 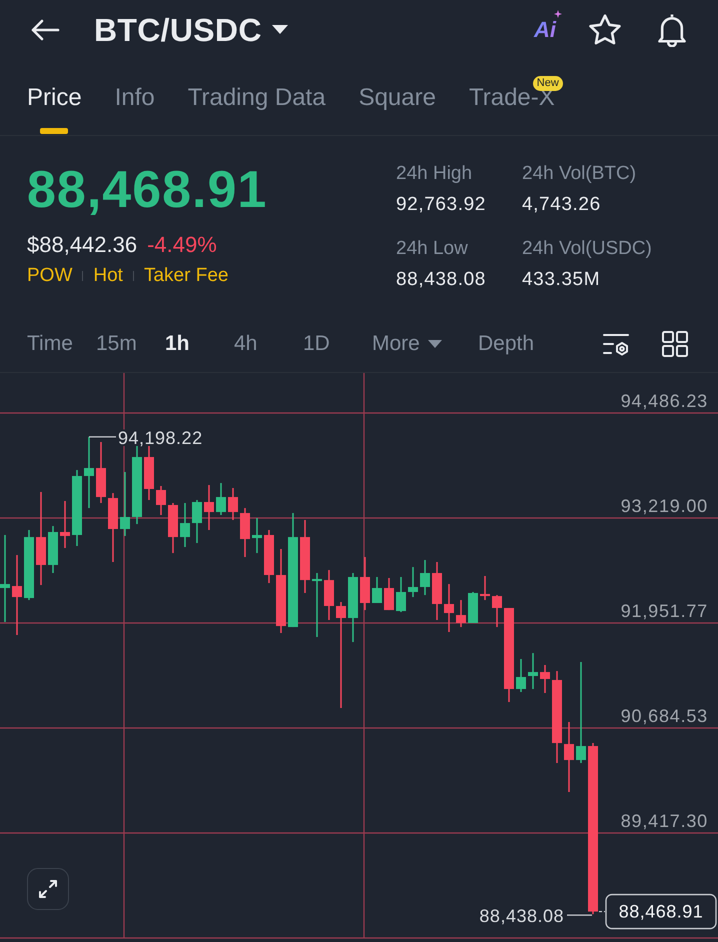 What do you see at coordinates (246, 344) in the screenshot?
I see `interval-option: 4h` at bounding box center [246, 344].